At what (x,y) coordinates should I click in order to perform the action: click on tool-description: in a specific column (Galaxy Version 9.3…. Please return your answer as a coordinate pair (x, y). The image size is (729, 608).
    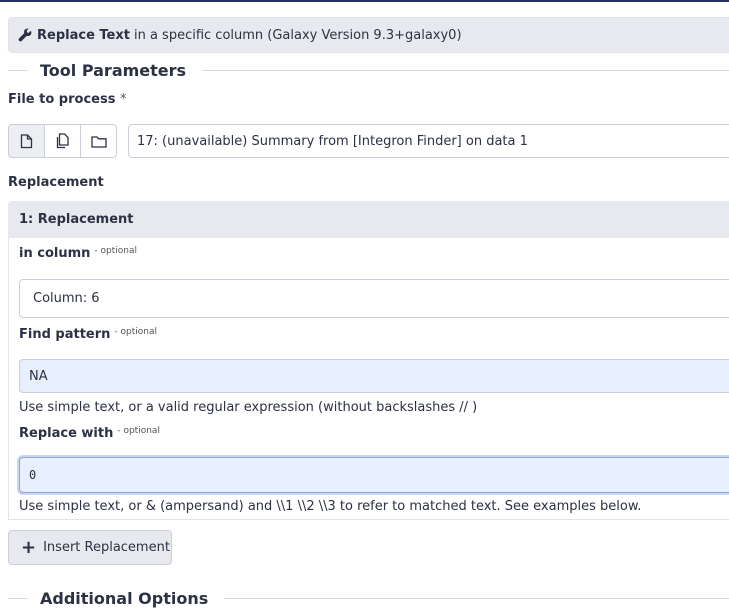
    Looking at the image, I should click on (297, 35).